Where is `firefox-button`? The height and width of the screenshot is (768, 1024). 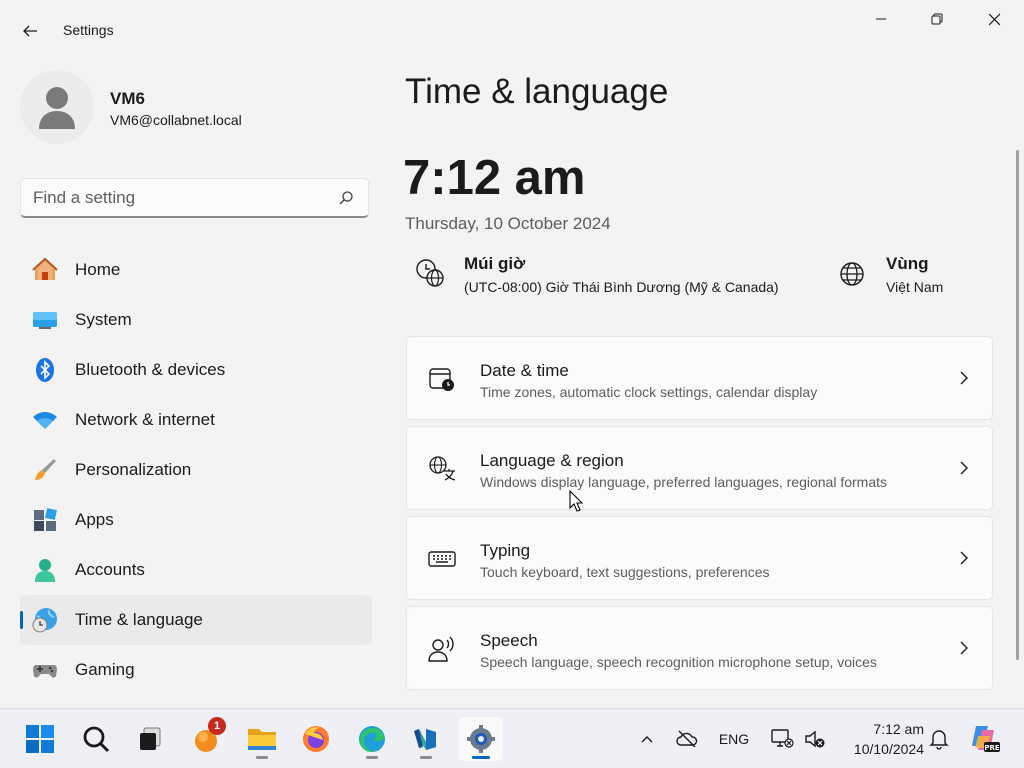
firefox-button is located at coordinates (316, 739).